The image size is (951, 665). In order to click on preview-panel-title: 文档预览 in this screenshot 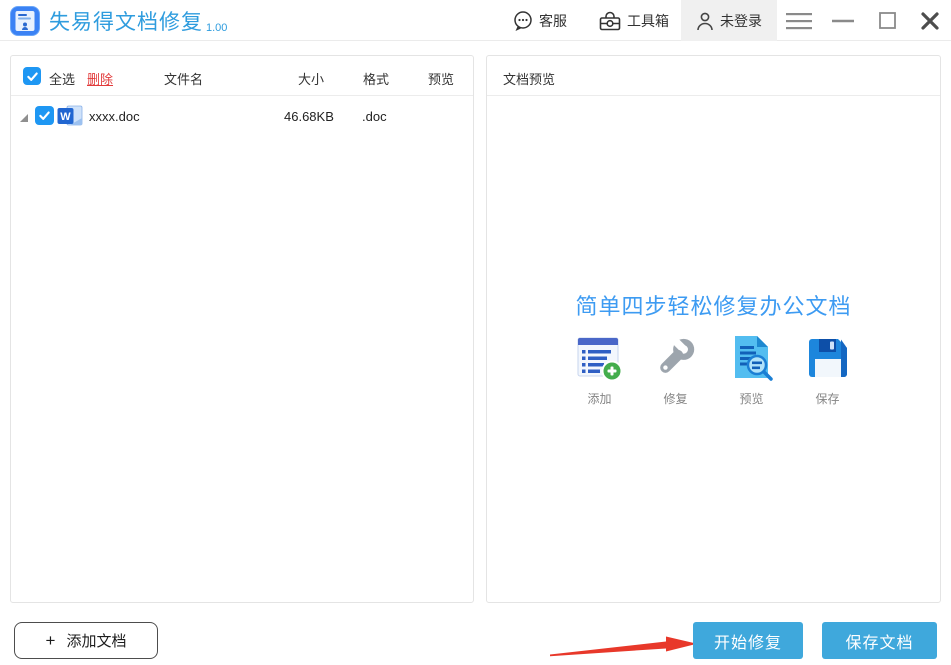, I will do `click(529, 79)`.